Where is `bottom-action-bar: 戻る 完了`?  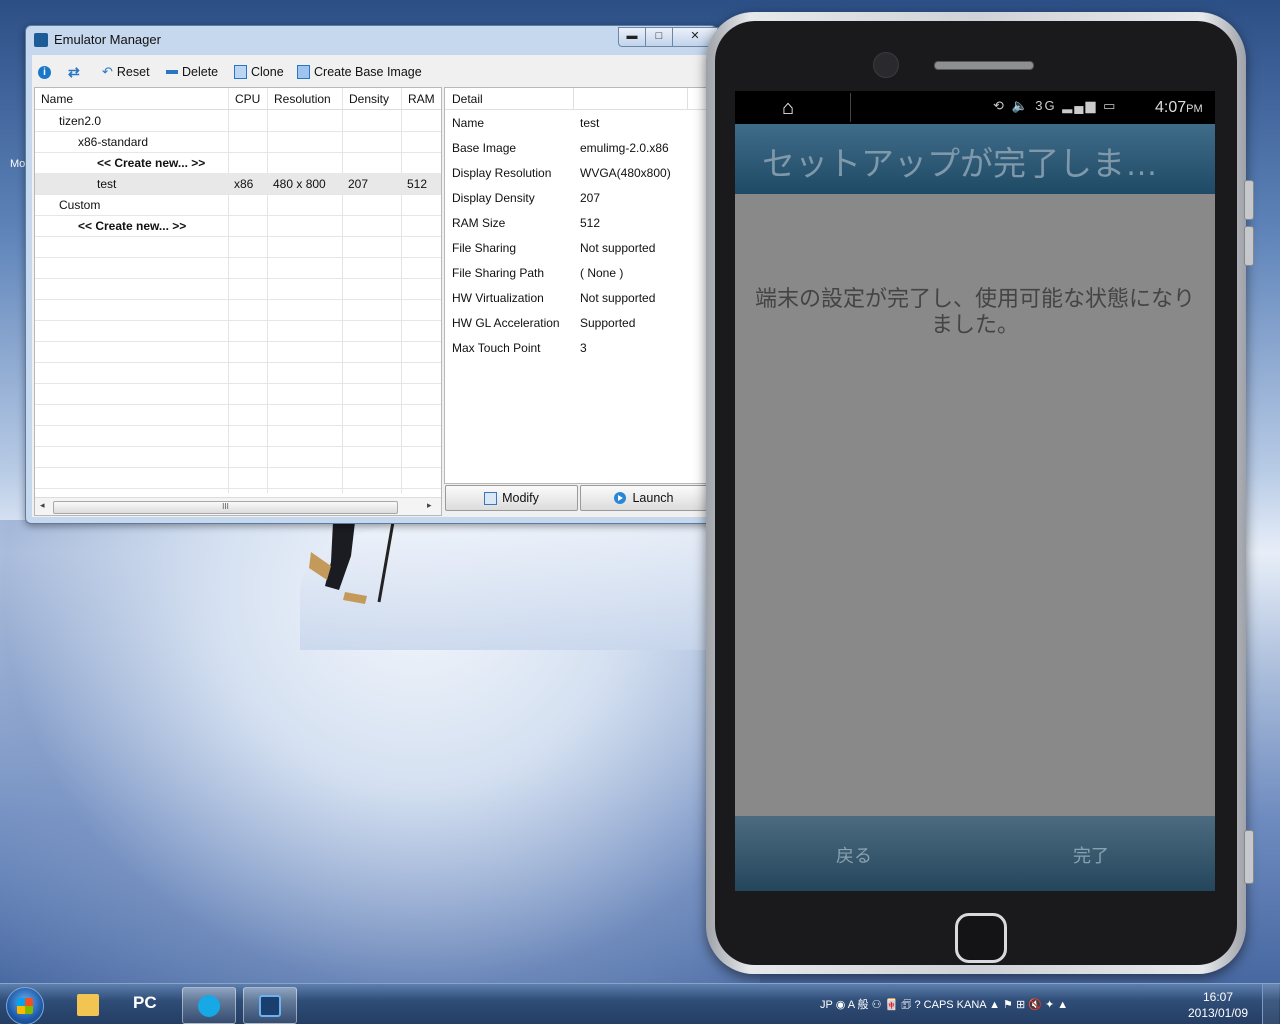 bottom-action-bar: 戻る 完了 is located at coordinates (975, 853).